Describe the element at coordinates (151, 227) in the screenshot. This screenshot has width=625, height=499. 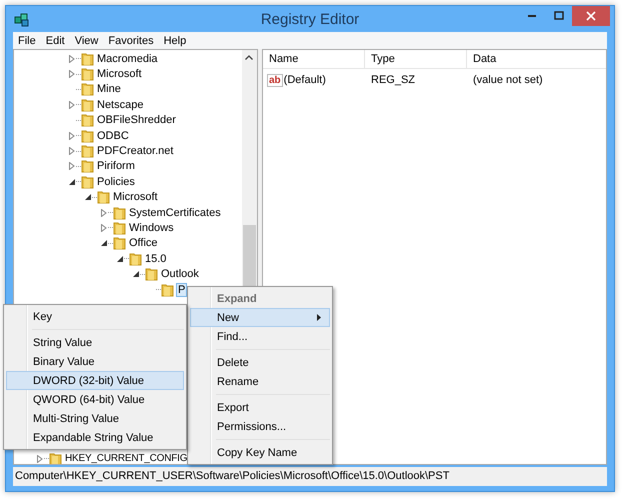
I see `tree-item: Windows` at that location.